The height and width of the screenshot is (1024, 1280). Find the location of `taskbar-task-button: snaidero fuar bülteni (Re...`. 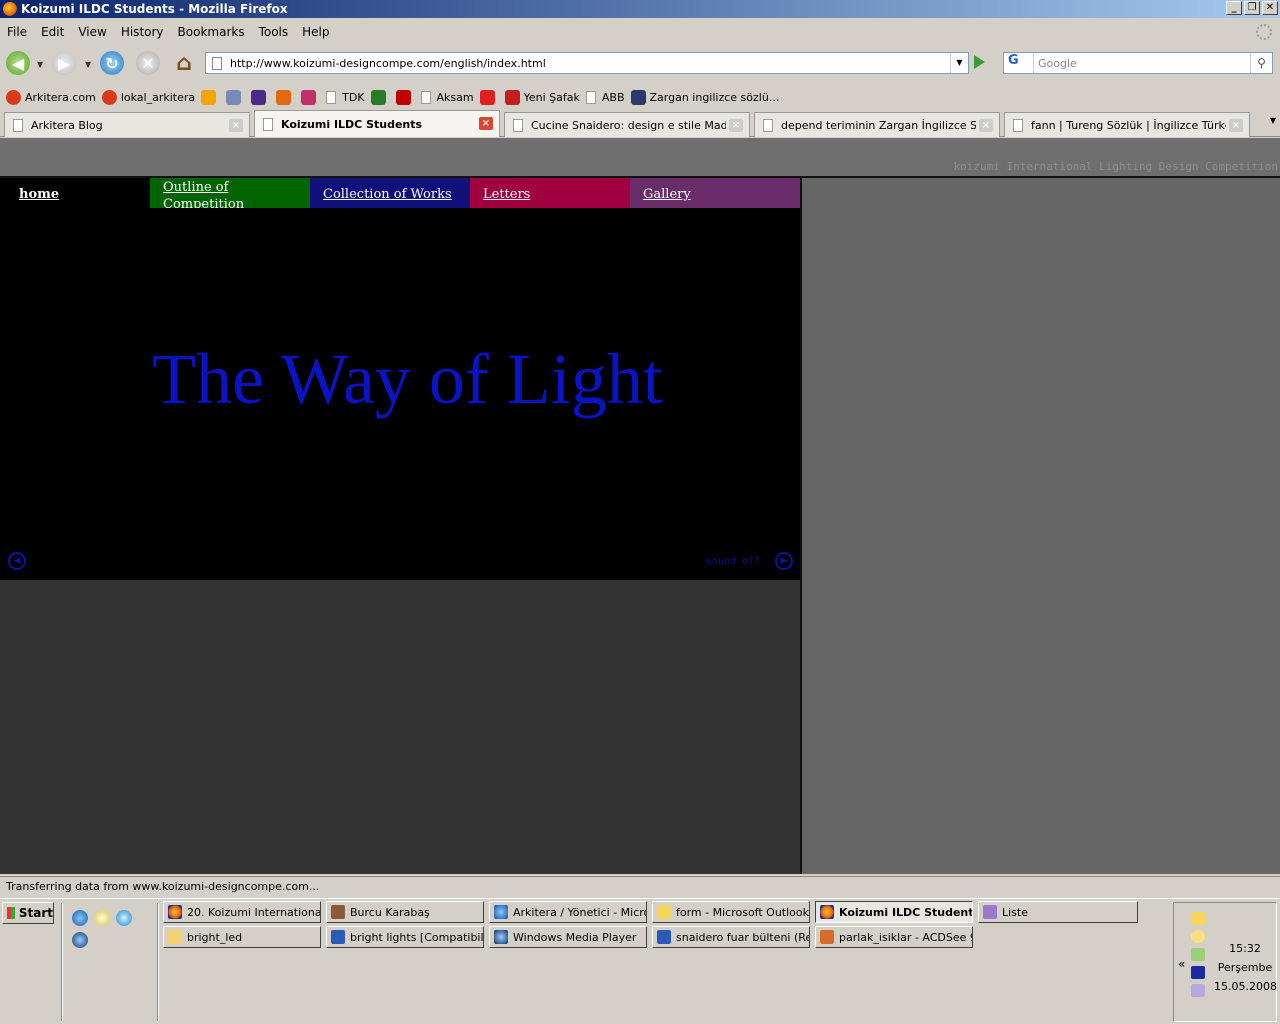

taskbar-task-button: snaidero fuar bülteni (Re... is located at coordinates (731, 937).